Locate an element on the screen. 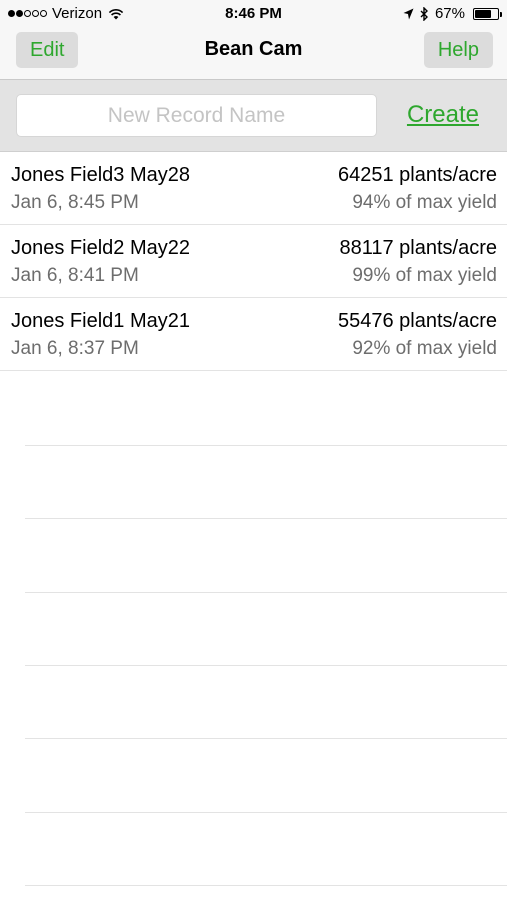  record-density: 55476 plants/acre is located at coordinates (417, 321).